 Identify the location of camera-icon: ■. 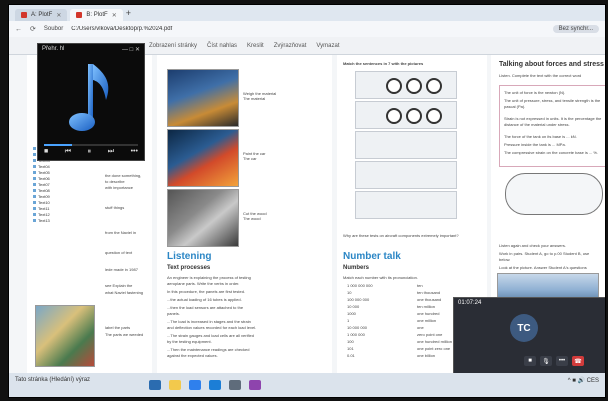
(530, 361).